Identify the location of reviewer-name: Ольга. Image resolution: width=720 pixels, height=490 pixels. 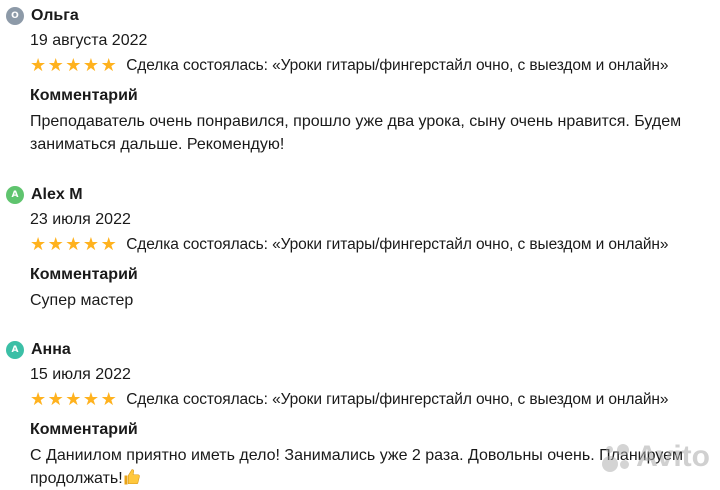
(55, 16).